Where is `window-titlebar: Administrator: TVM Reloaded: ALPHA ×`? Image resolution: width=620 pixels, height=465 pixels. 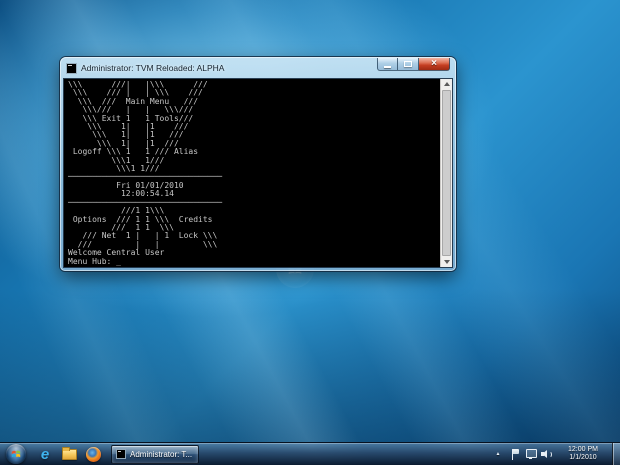 window-titlebar: Administrator: TVM Reloaded: ALPHA × is located at coordinates (258, 67).